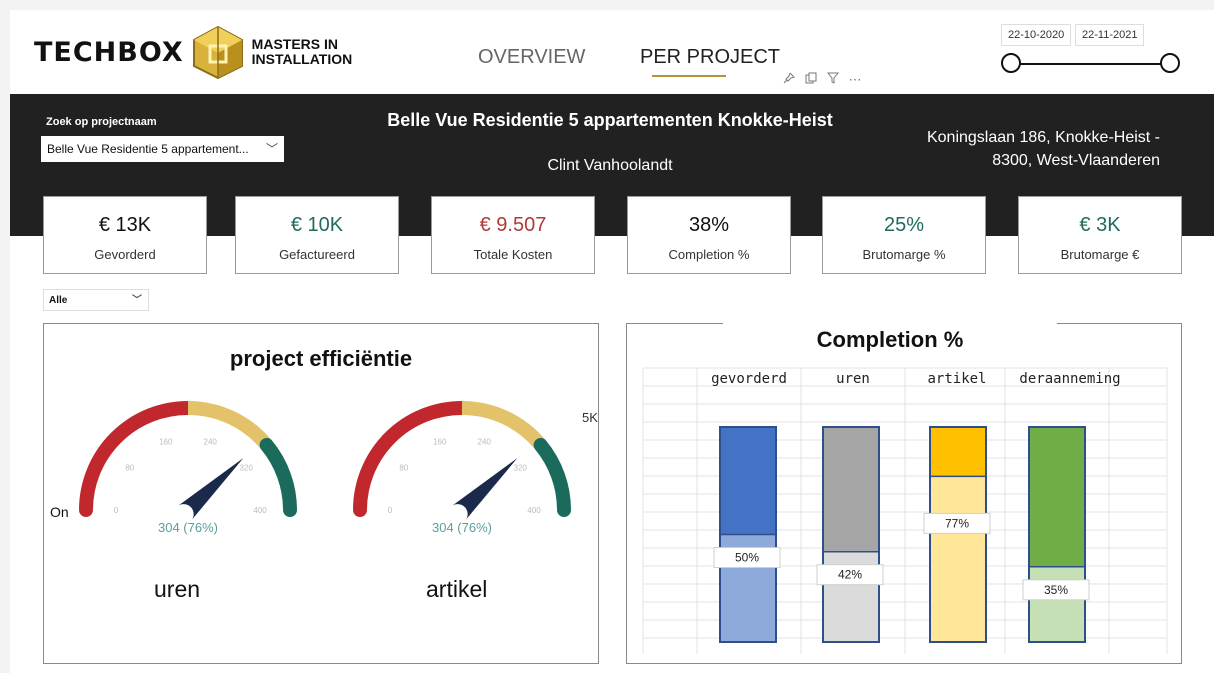 The image size is (1214, 673). What do you see at coordinates (822, 80) in the screenshot?
I see `visual-header-toolbar: ⋯` at bounding box center [822, 80].